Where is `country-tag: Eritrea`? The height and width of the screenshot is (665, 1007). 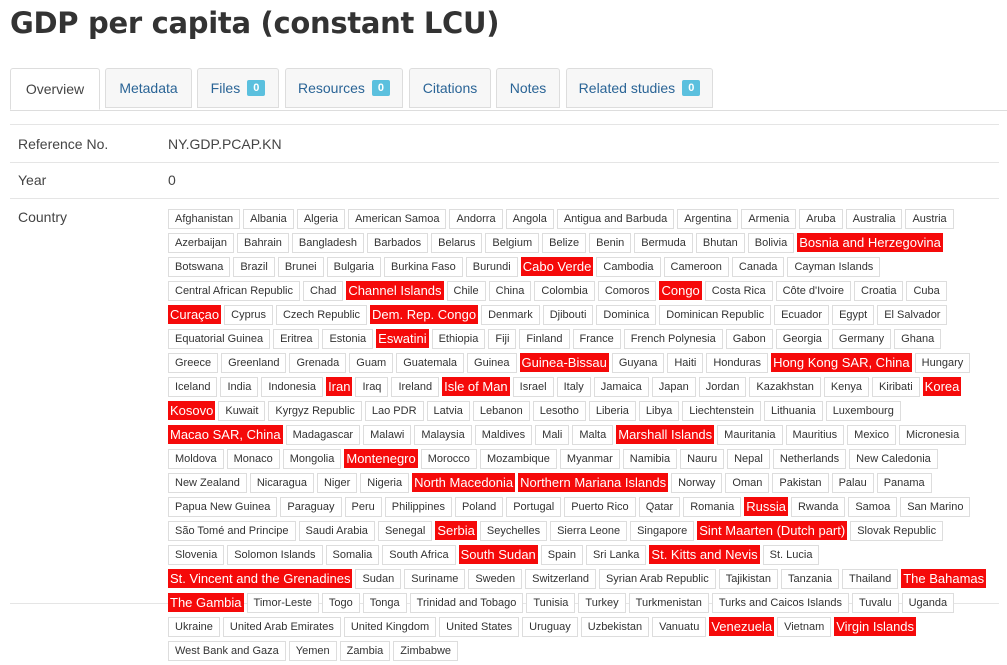
country-tag: Eritrea is located at coordinates (296, 339).